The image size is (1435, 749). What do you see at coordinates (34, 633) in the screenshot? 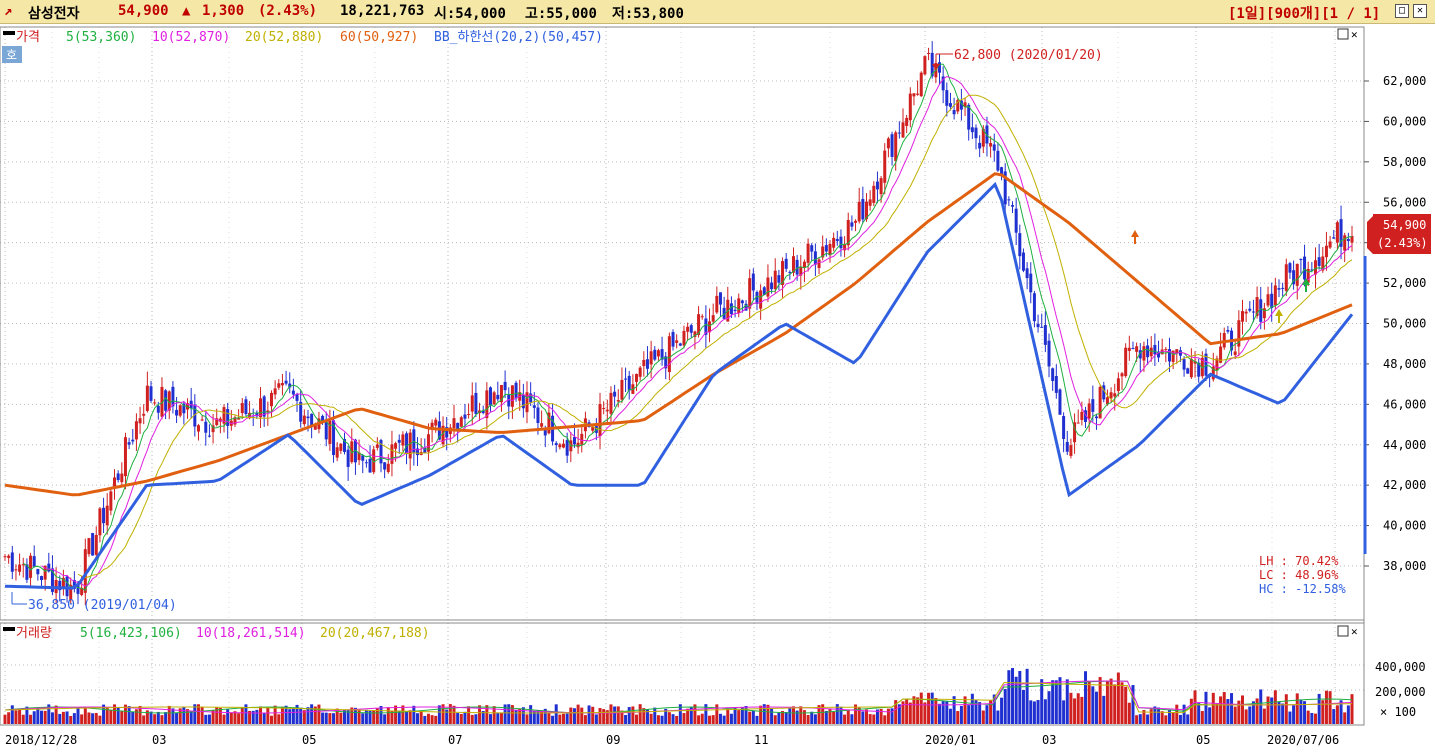
I see `legend-volume: 거래량` at bounding box center [34, 633].